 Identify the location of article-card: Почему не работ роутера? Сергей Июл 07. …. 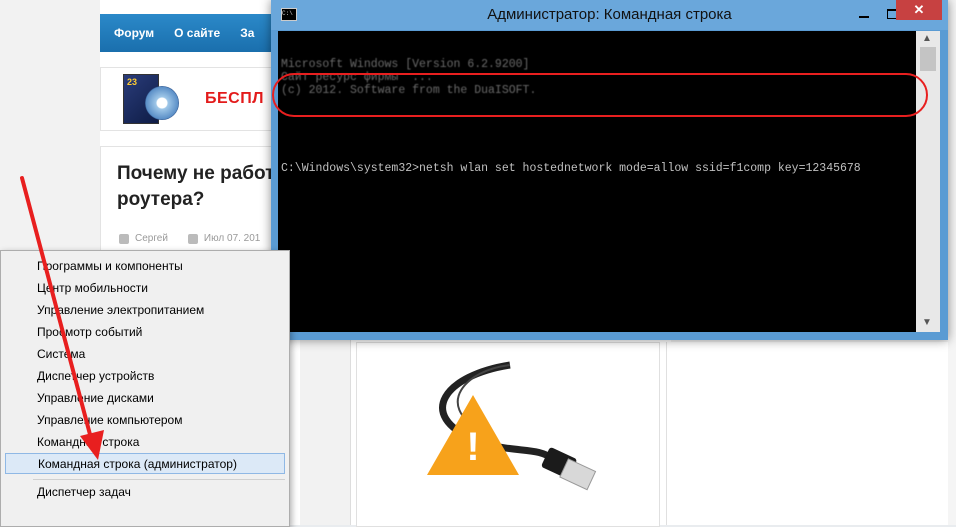
(196, 199).